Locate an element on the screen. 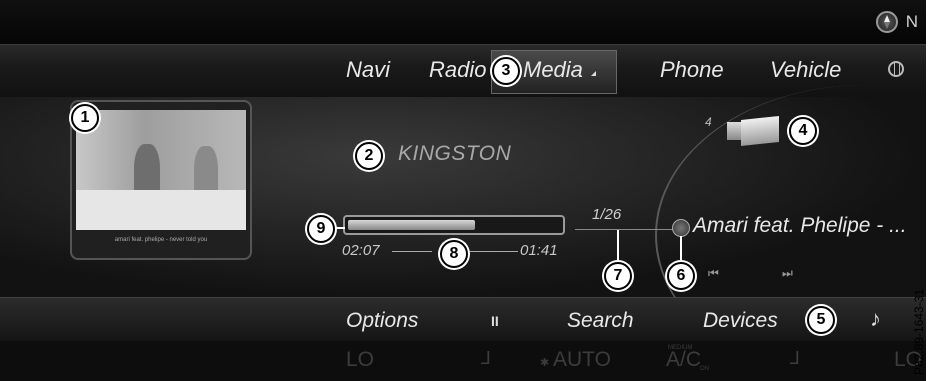 This screenshot has height=381, width=937. skip-back-icon: ⏮ is located at coordinates (713, 273).